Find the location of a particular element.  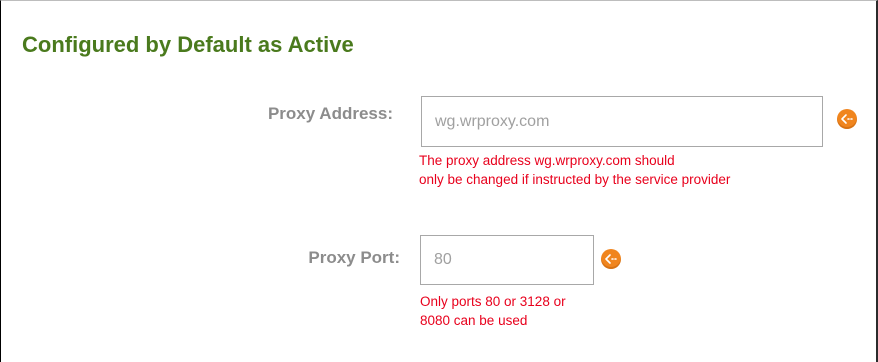

proxy-port-hint-line: Only ports 80 or 3128 or is located at coordinates (493, 301).